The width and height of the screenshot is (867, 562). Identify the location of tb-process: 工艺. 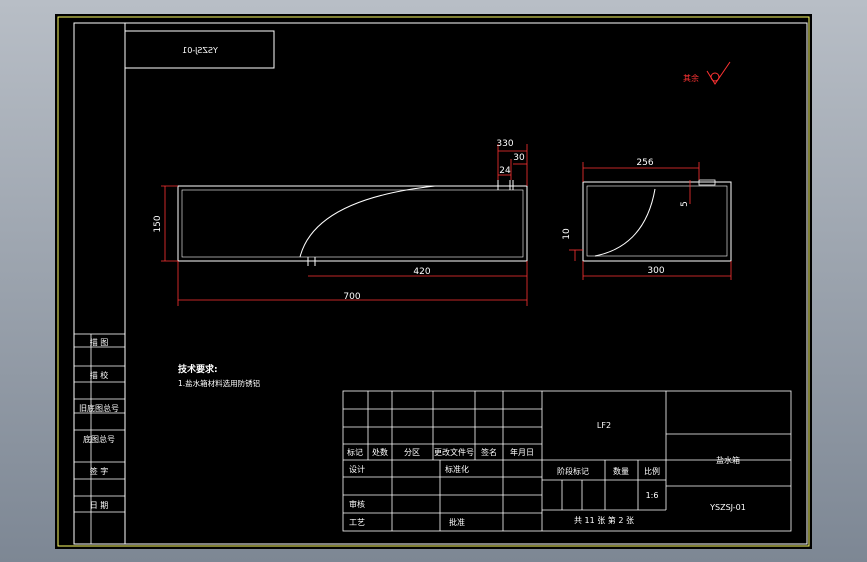
(357, 522).